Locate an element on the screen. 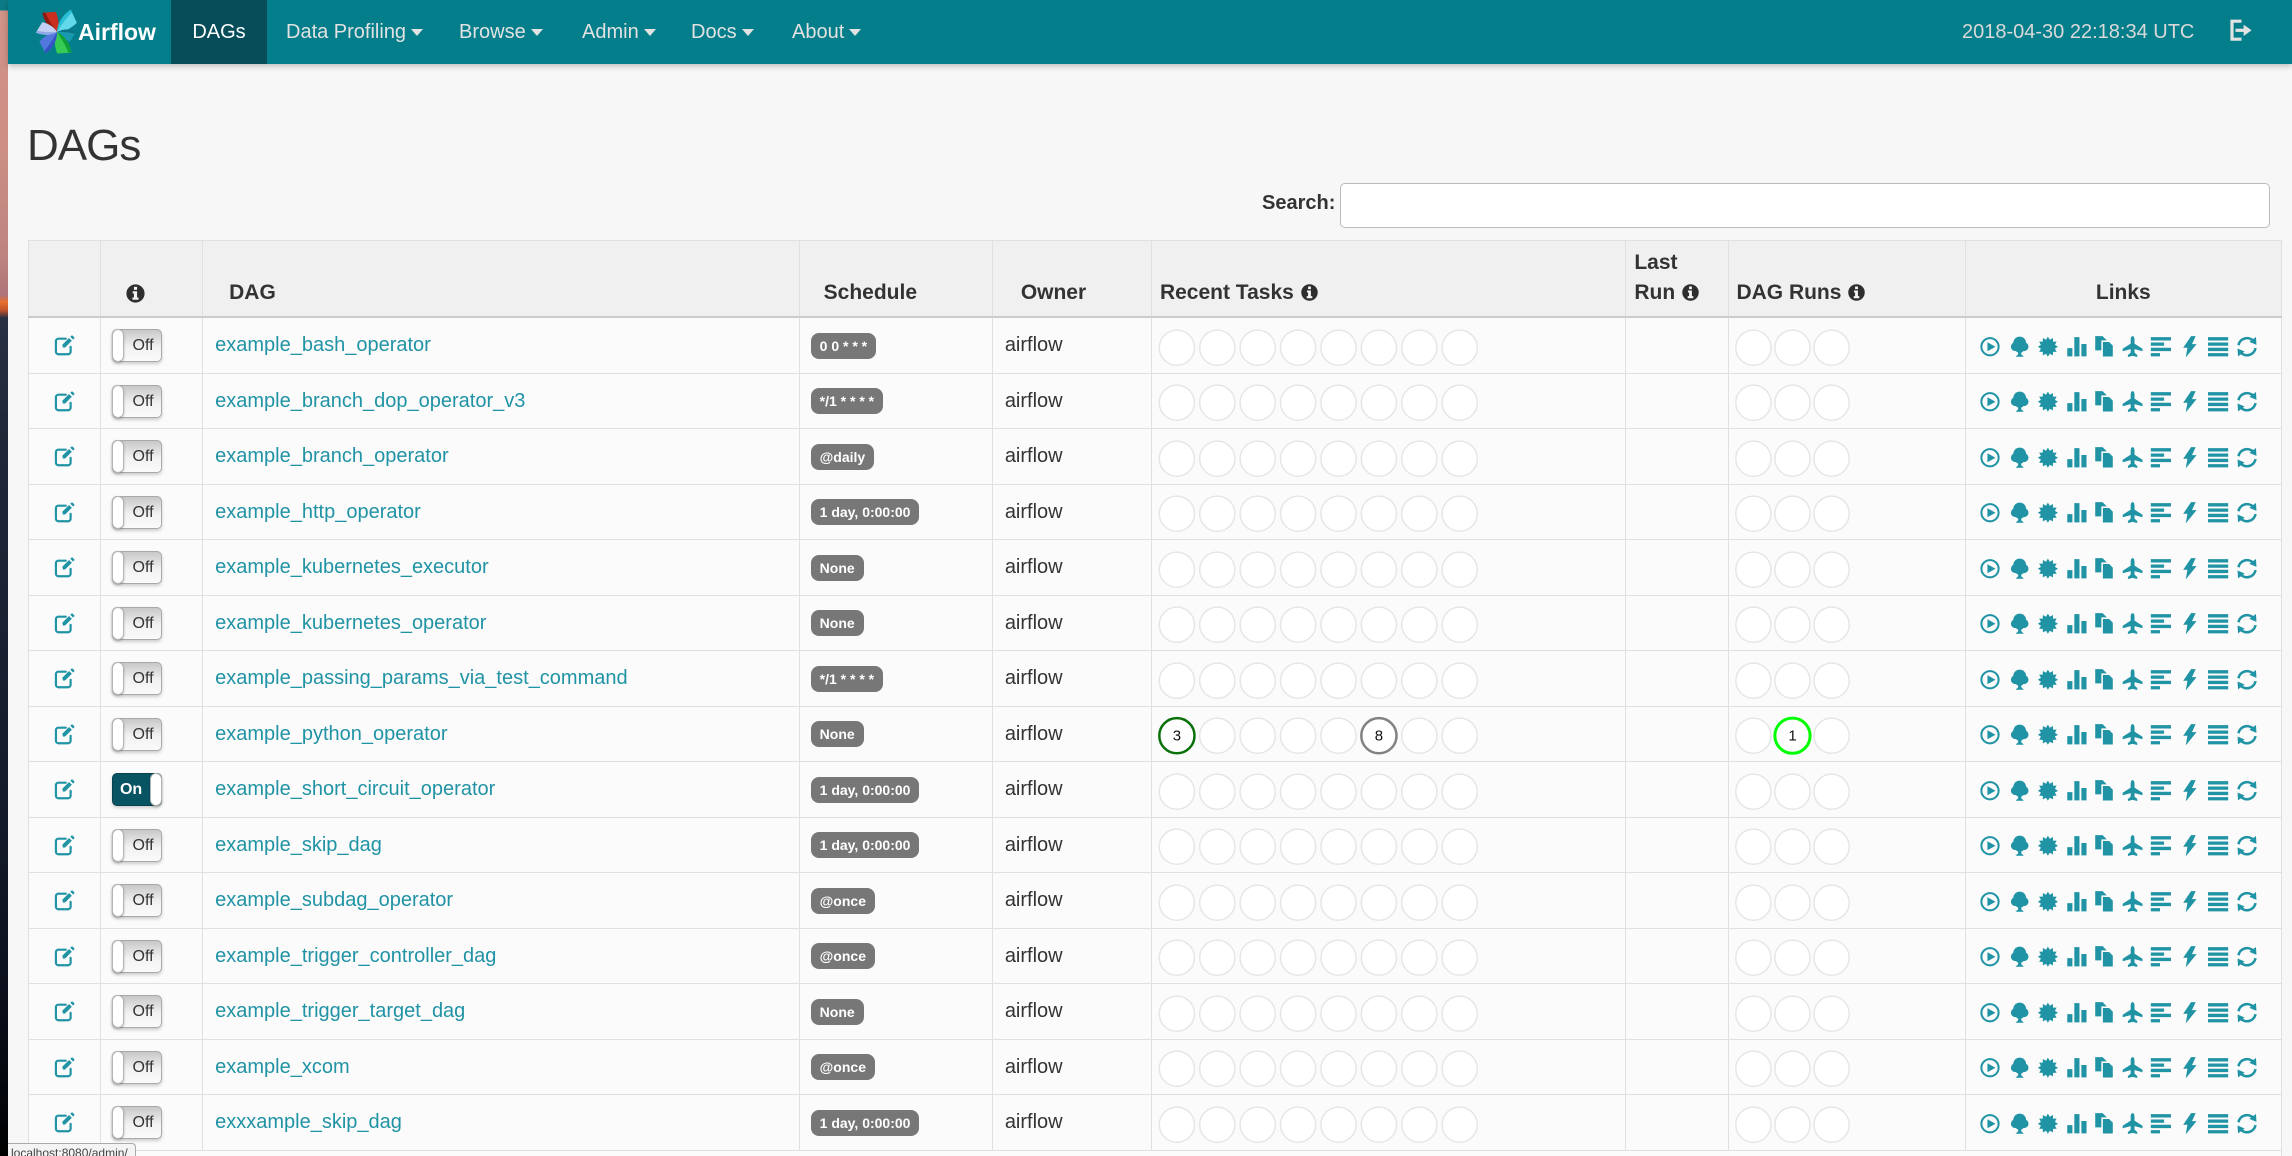 This screenshot has width=2292, height=1156. svg-text: 3 is located at coordinates (1177, 736).